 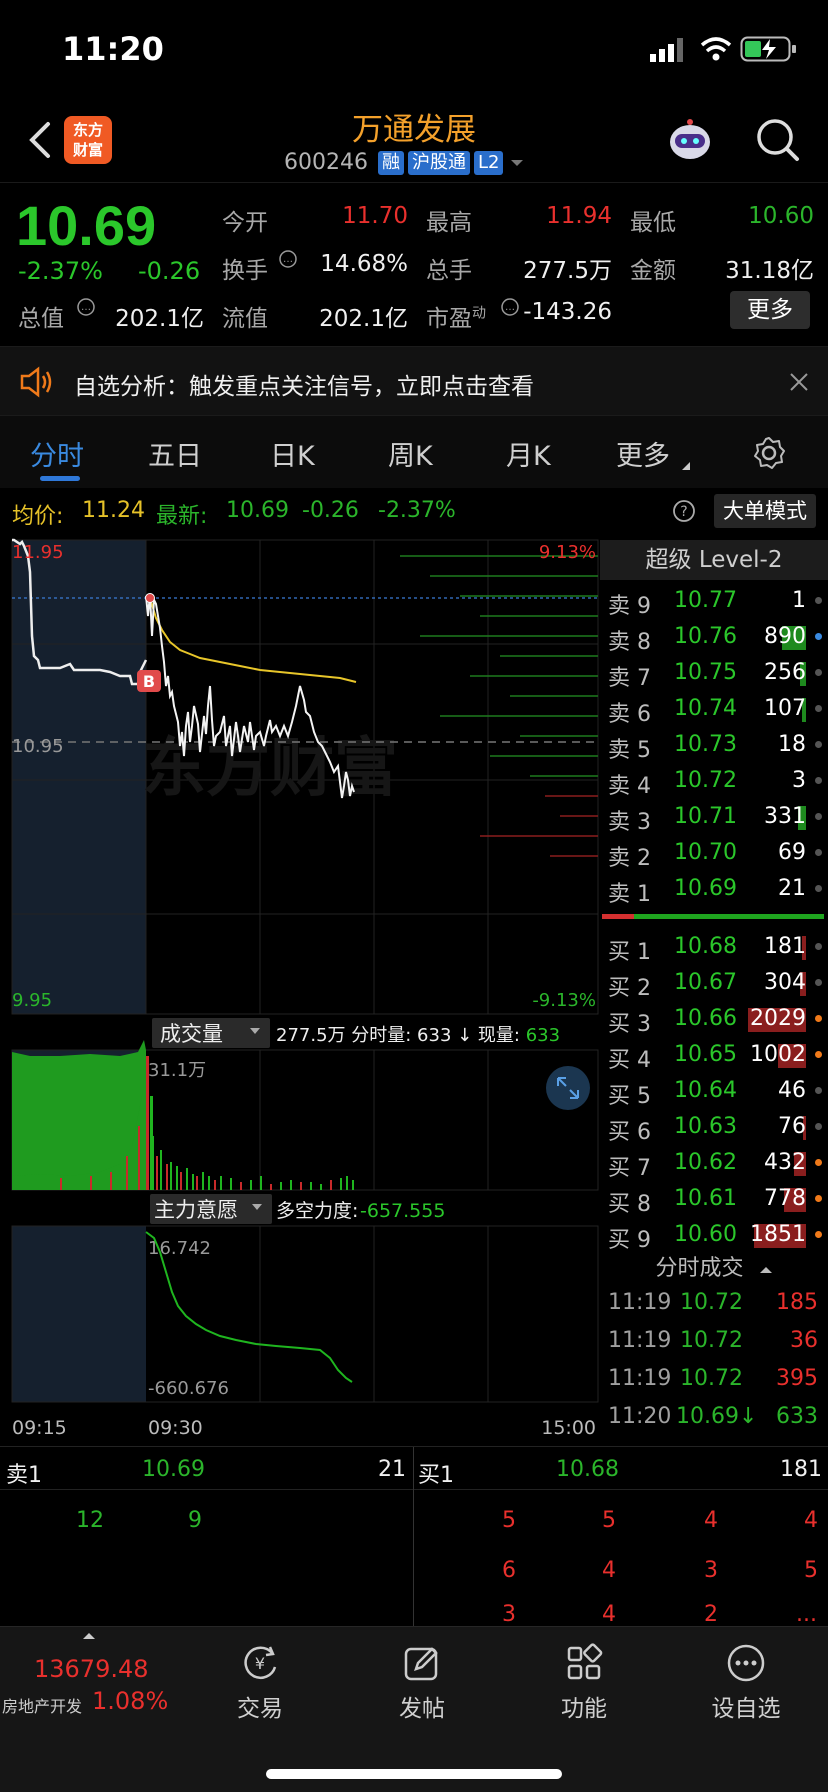 What do you see at coordinates (714, 1126) in the screenshot?
I see `bid-row: 买 6 10.63 76` at bounding box center [714, 1126].